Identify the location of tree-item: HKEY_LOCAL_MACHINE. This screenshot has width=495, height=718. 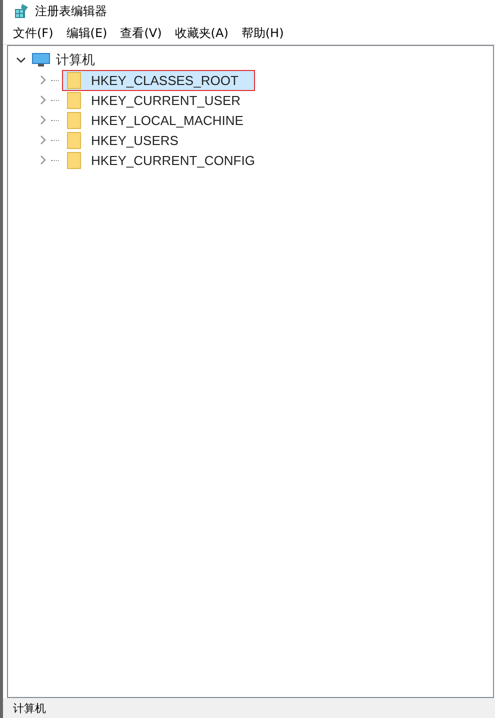
(167, 120).